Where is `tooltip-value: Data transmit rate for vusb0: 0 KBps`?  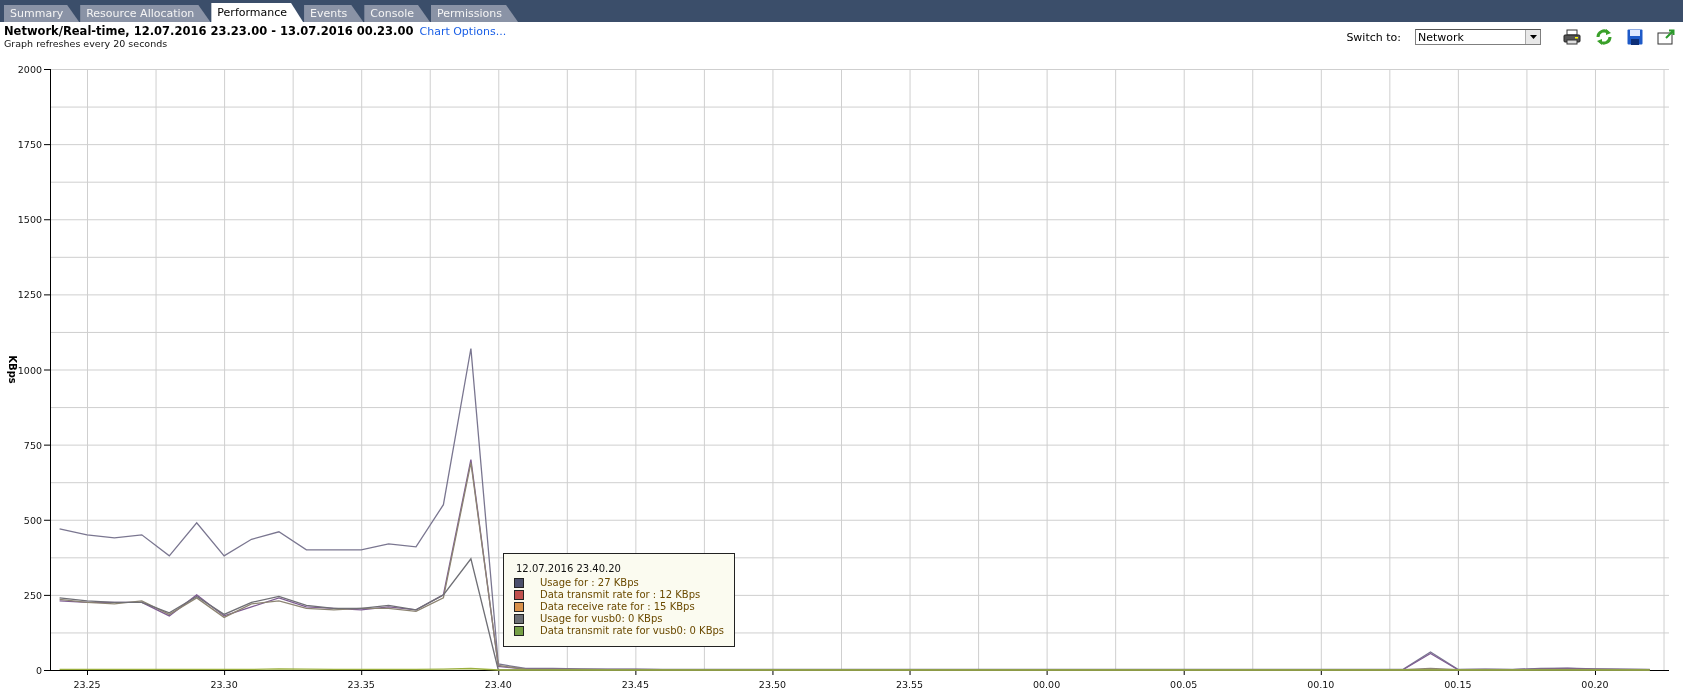
tooltip-value: Data transmit rate for vusb0: 0 KBps is located at coordinates (632, 630).